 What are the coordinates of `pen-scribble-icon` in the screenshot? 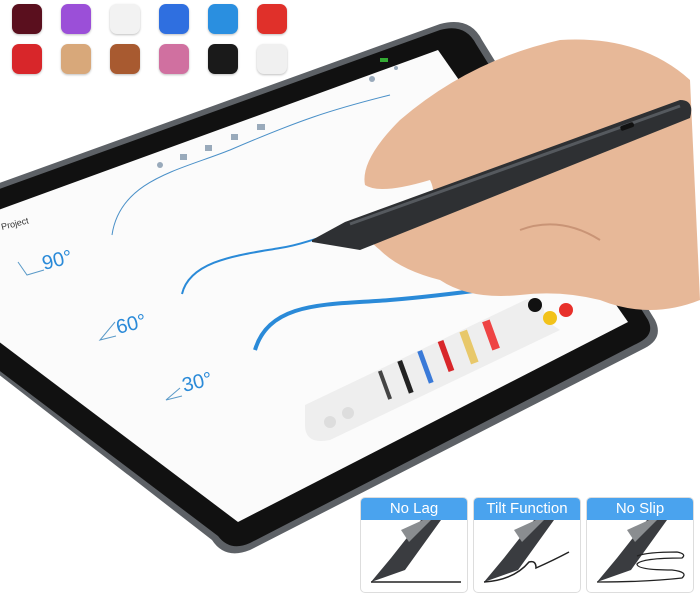 It's located at (640, 551).